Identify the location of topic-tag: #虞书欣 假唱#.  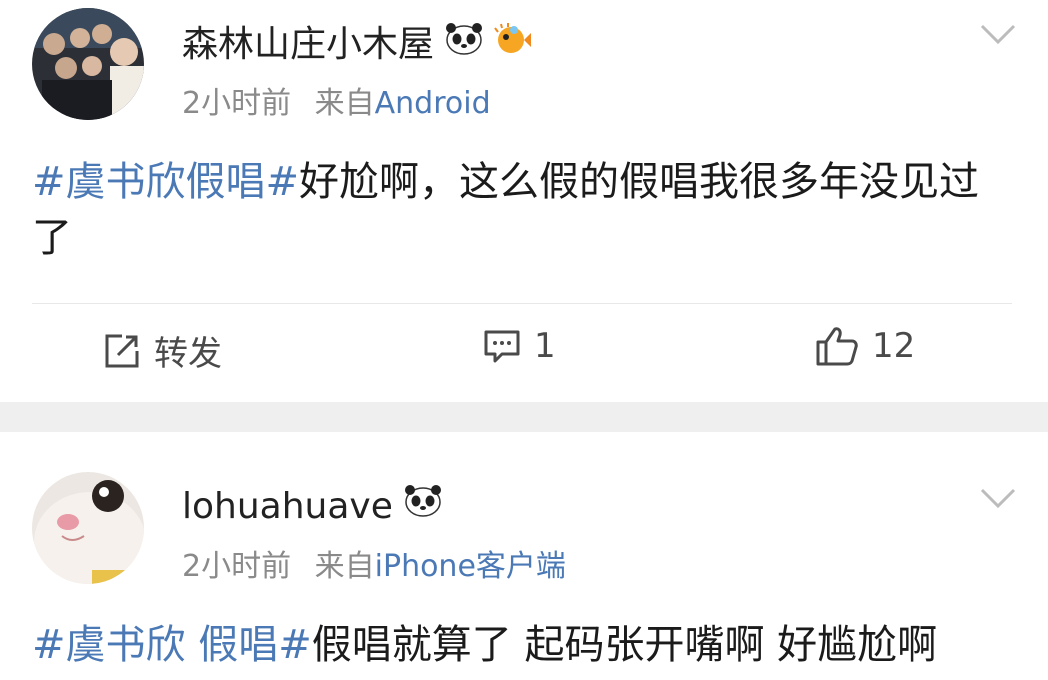
(172, 645).